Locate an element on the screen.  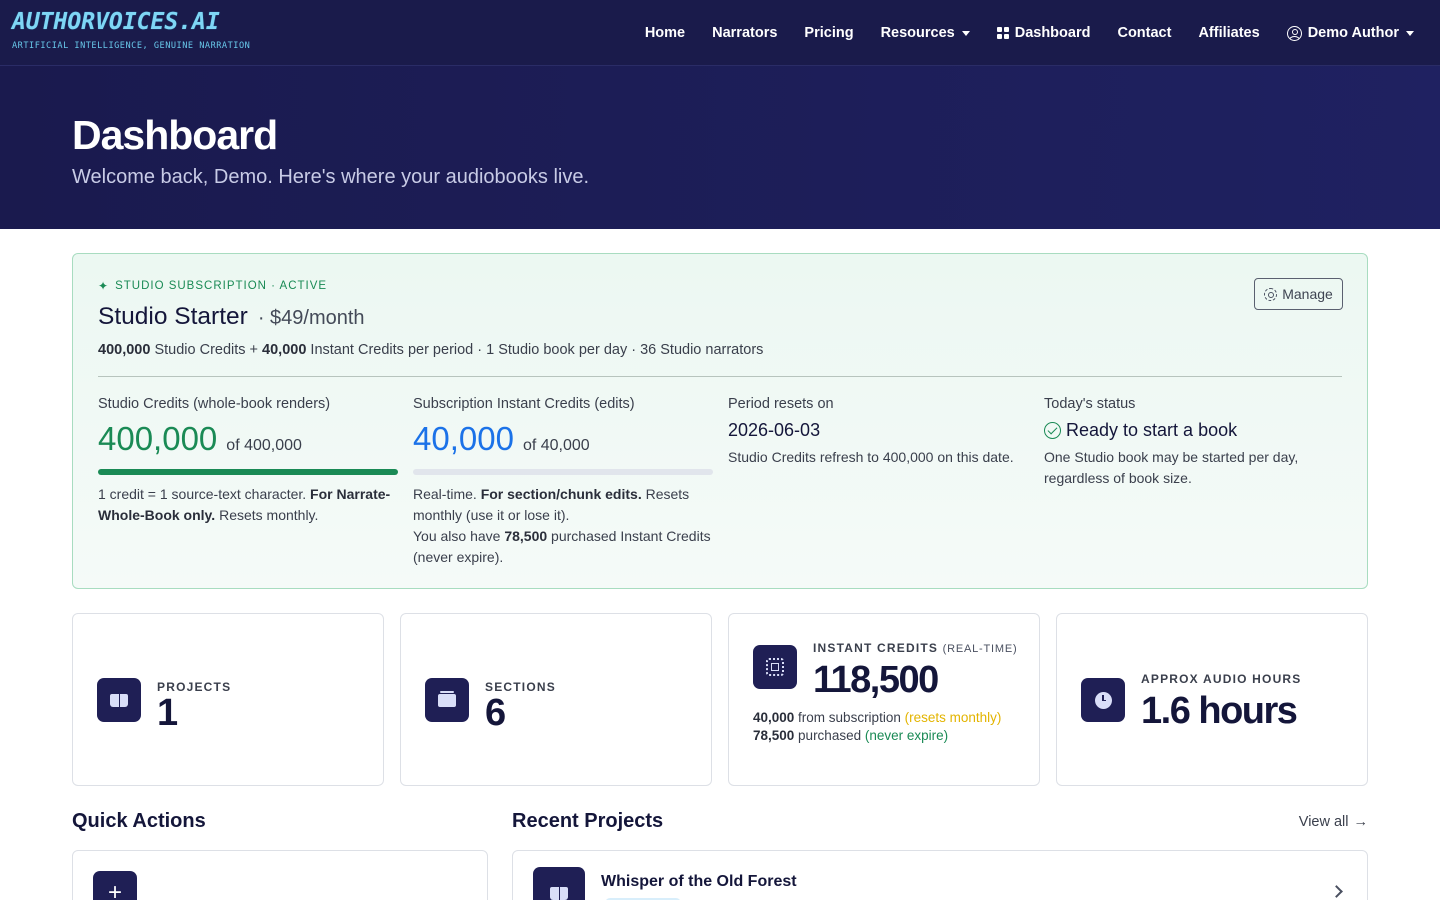
stat-value: 118,500 is located at coordinates (876, 680).